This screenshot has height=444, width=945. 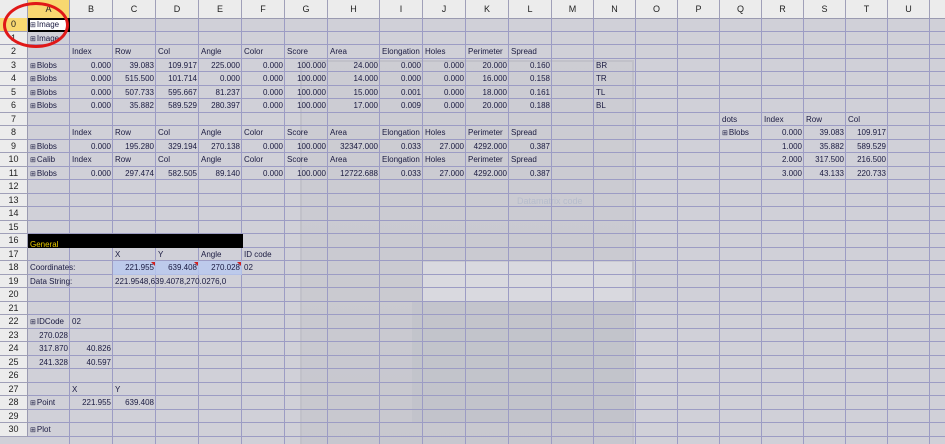 What do you see at coordinates (263, 255) in the screenshot?
I see `cell: ID code` at bounding box center [263, 255].